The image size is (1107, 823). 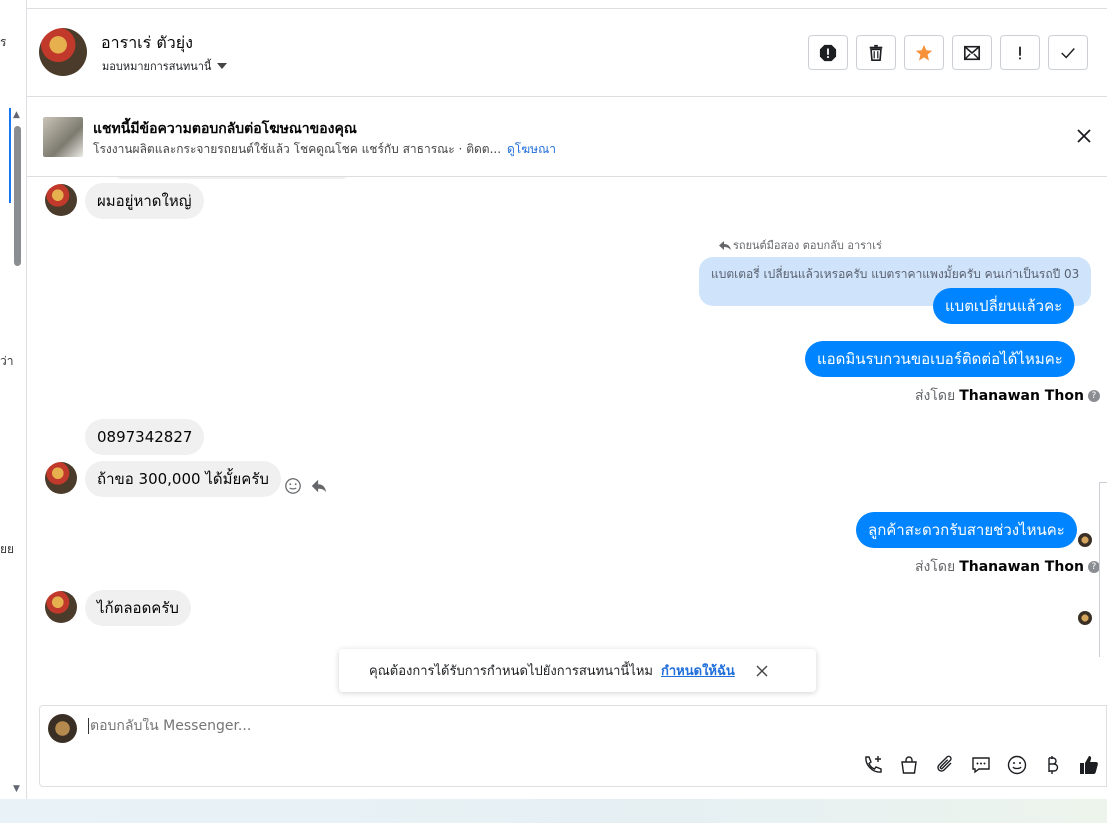 What do you see at coordinates (222, 66) in the screenshot?
I see `caret-down-icon` at bounding box center [222, 66].